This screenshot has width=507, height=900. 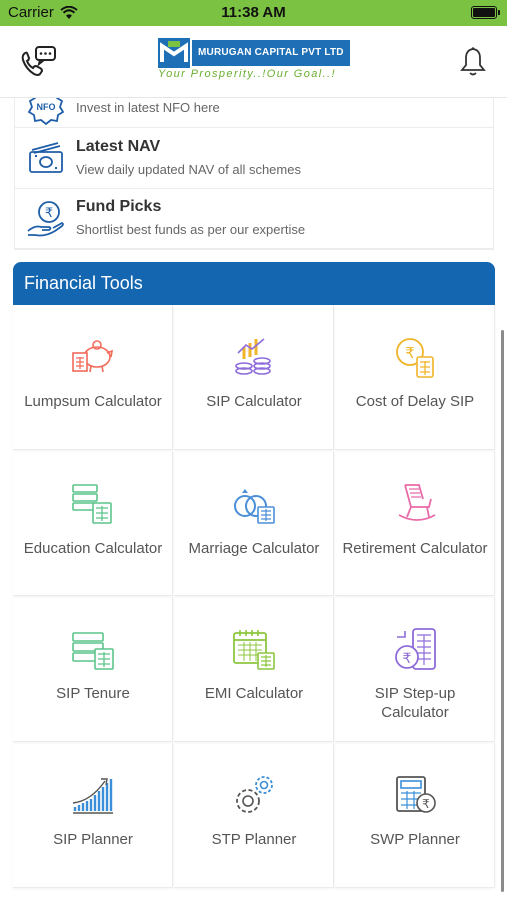 I want to click on tool-sip-tenure: SIP Tenure, so click(x=93, y=669).